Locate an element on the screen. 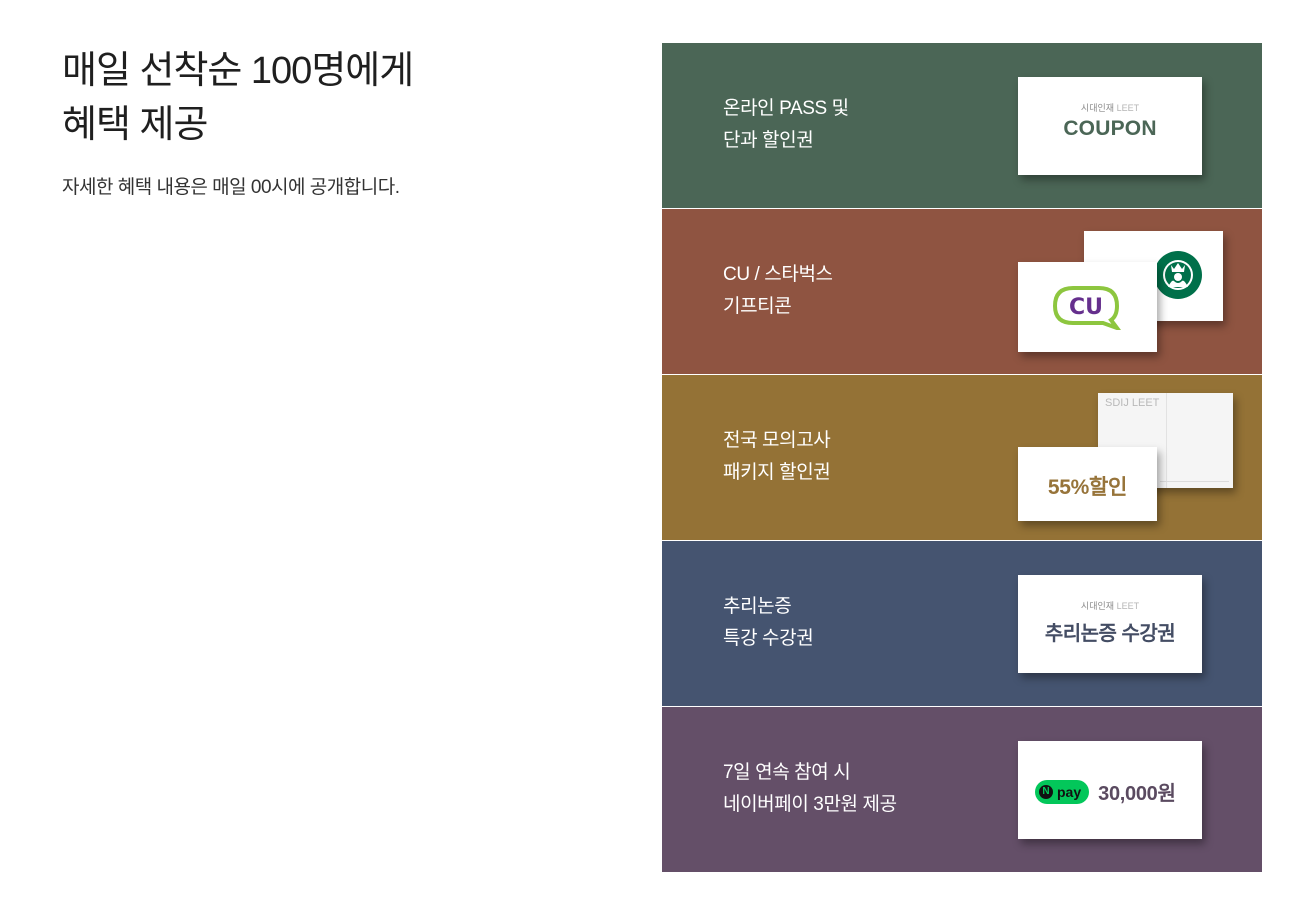 The height and width of the screenshot is (909, 1298). mock-footer-line is located at coordinates (1194, 481).